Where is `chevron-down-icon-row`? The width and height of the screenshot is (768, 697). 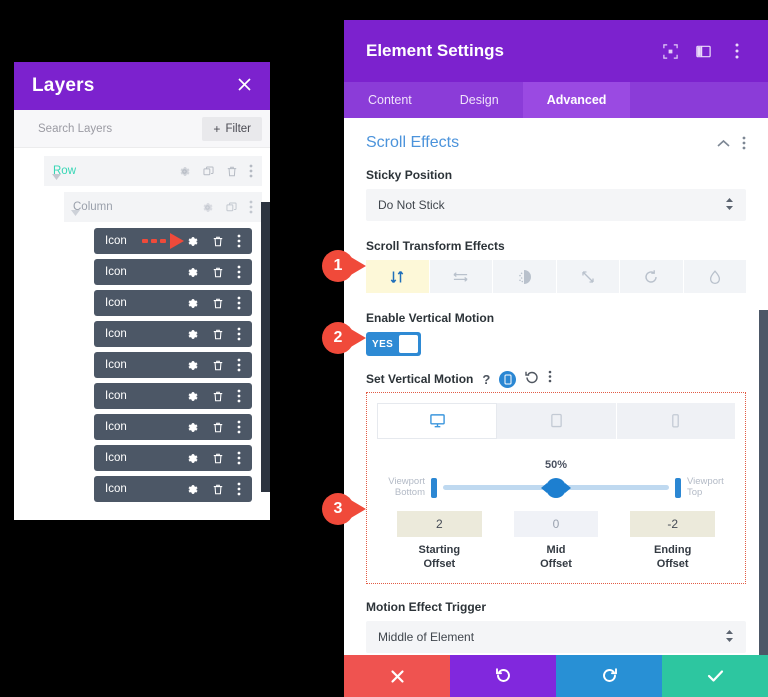
chevron-down-icon-row is located at coordinates (56, 176).